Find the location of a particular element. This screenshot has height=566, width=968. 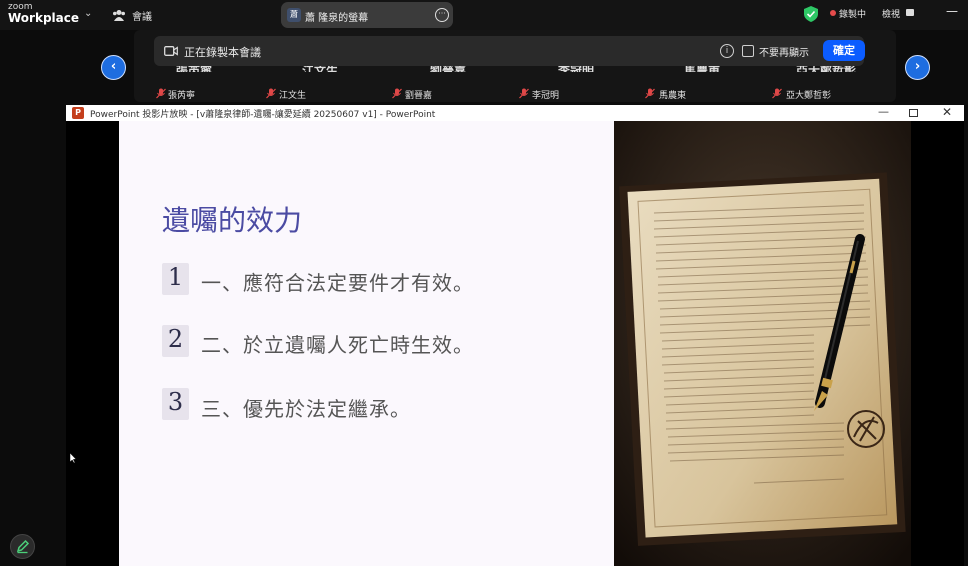

annotate-icon is located at coordinates (23, 546).